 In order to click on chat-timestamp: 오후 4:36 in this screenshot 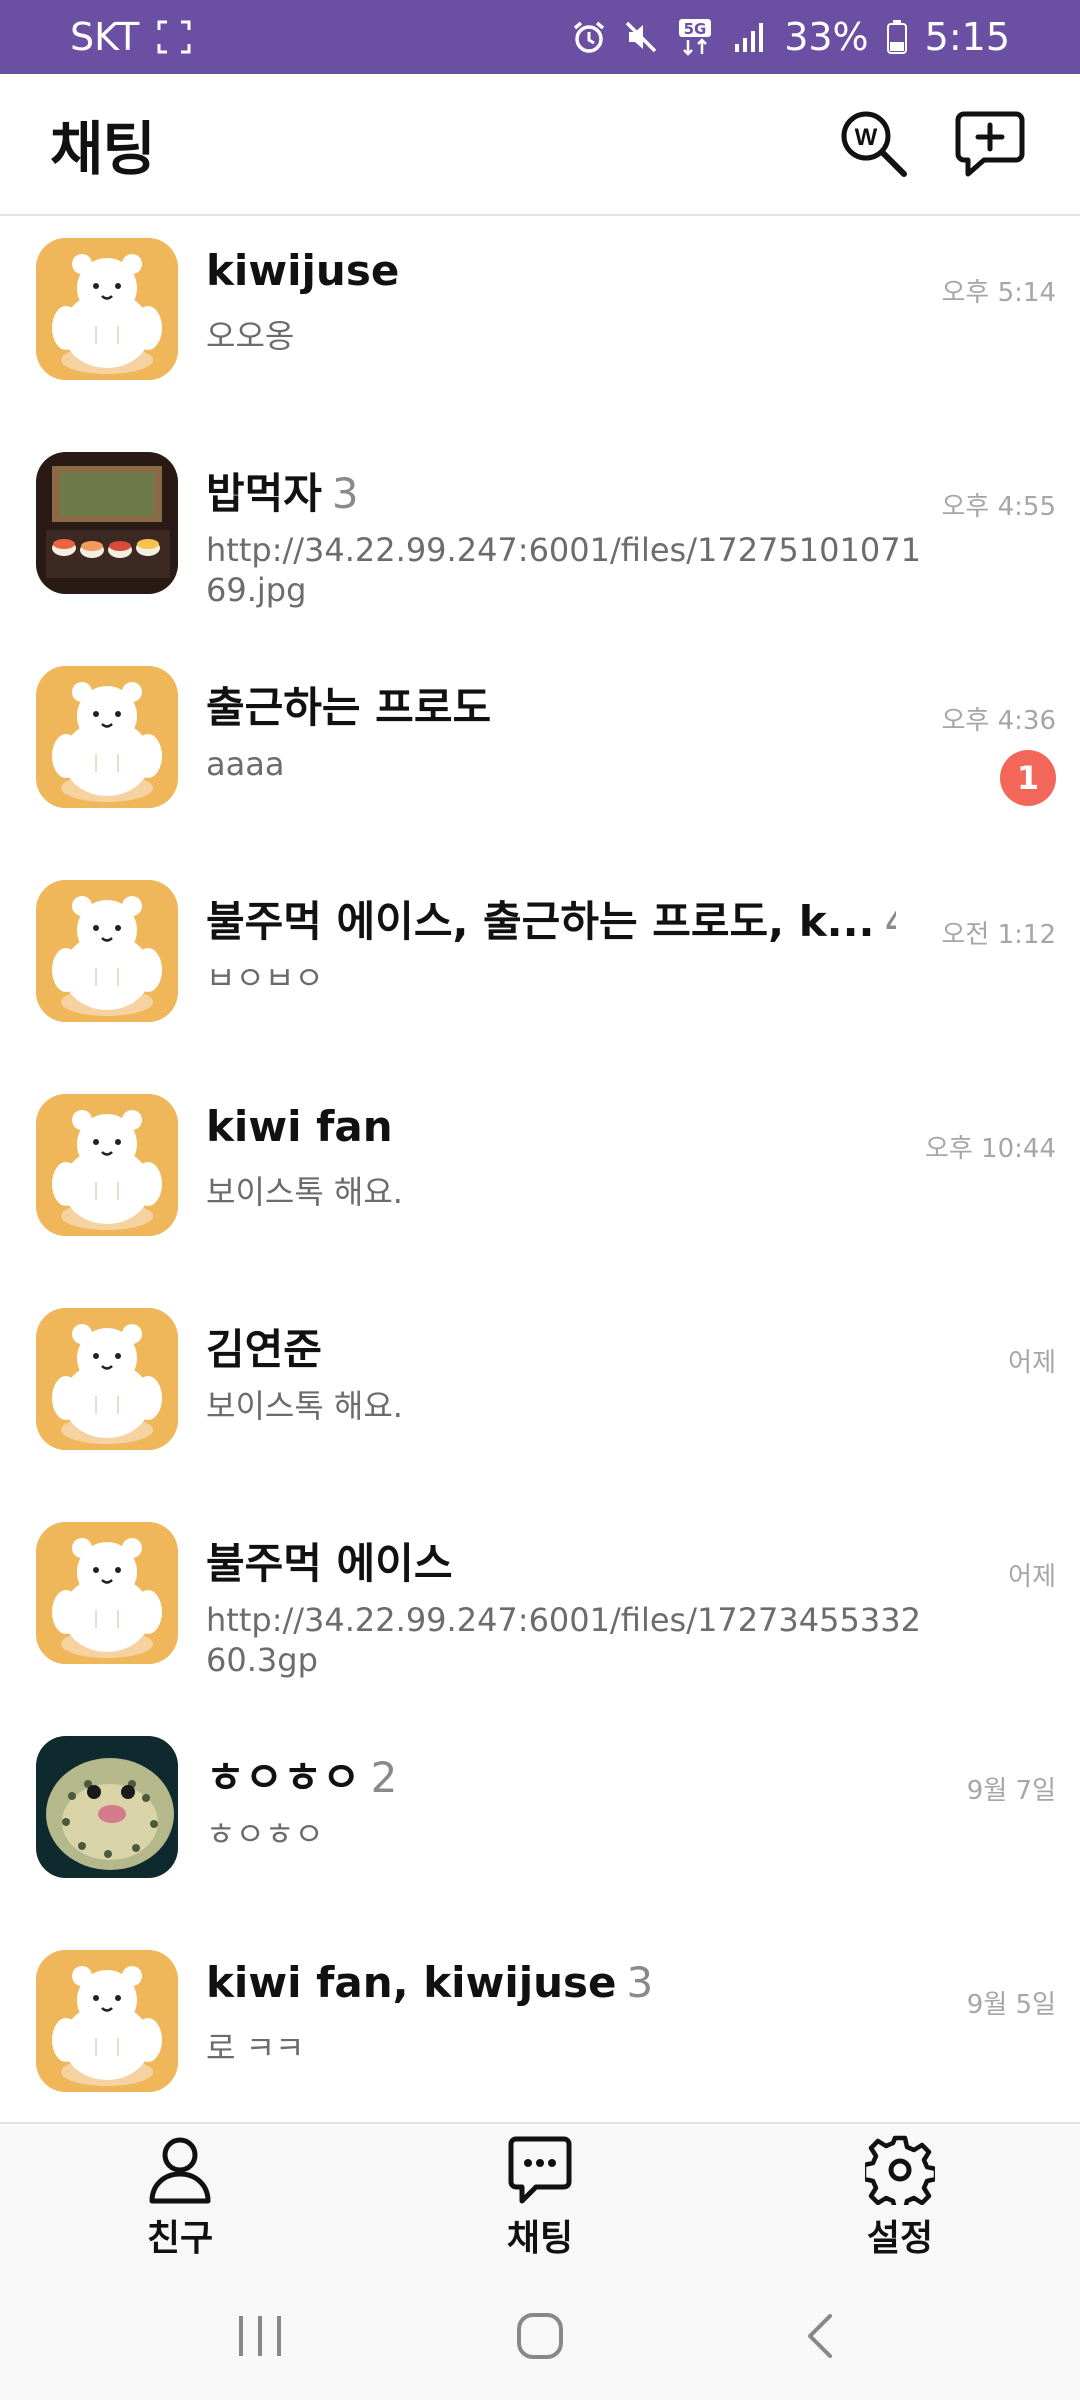, I will do `click(999, 721)`.